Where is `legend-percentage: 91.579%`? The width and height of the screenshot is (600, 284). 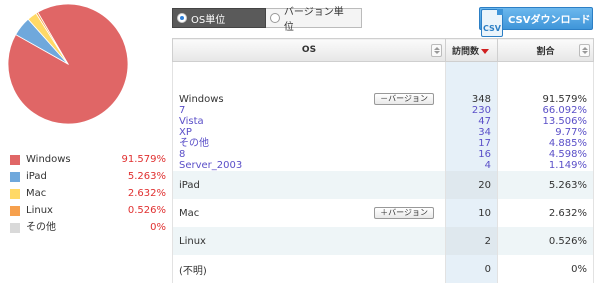 legend-percentage: 91.579% is located at coordinates (144, 159).